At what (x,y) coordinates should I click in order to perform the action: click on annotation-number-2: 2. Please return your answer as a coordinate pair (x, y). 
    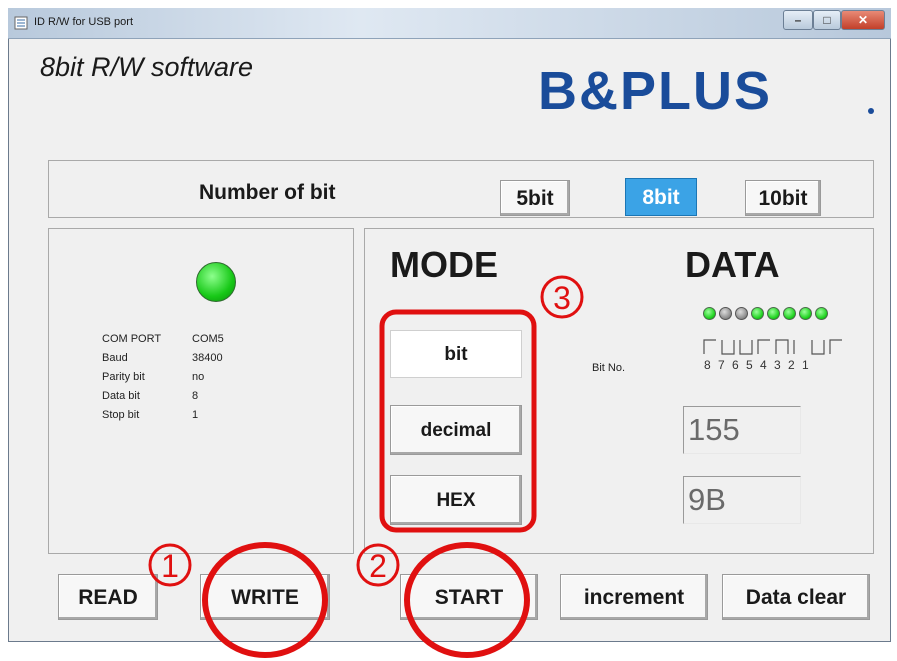
    Looking at the image, I should click on (378, 566).